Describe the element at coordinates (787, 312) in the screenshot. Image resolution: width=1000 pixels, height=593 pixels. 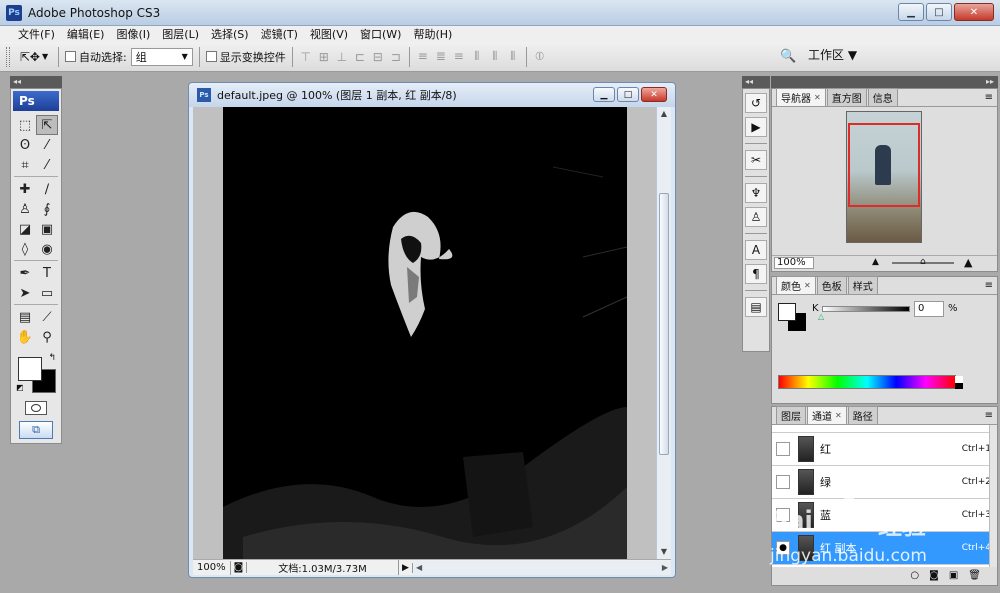
I see `panel-foreground-swatch` at that location.